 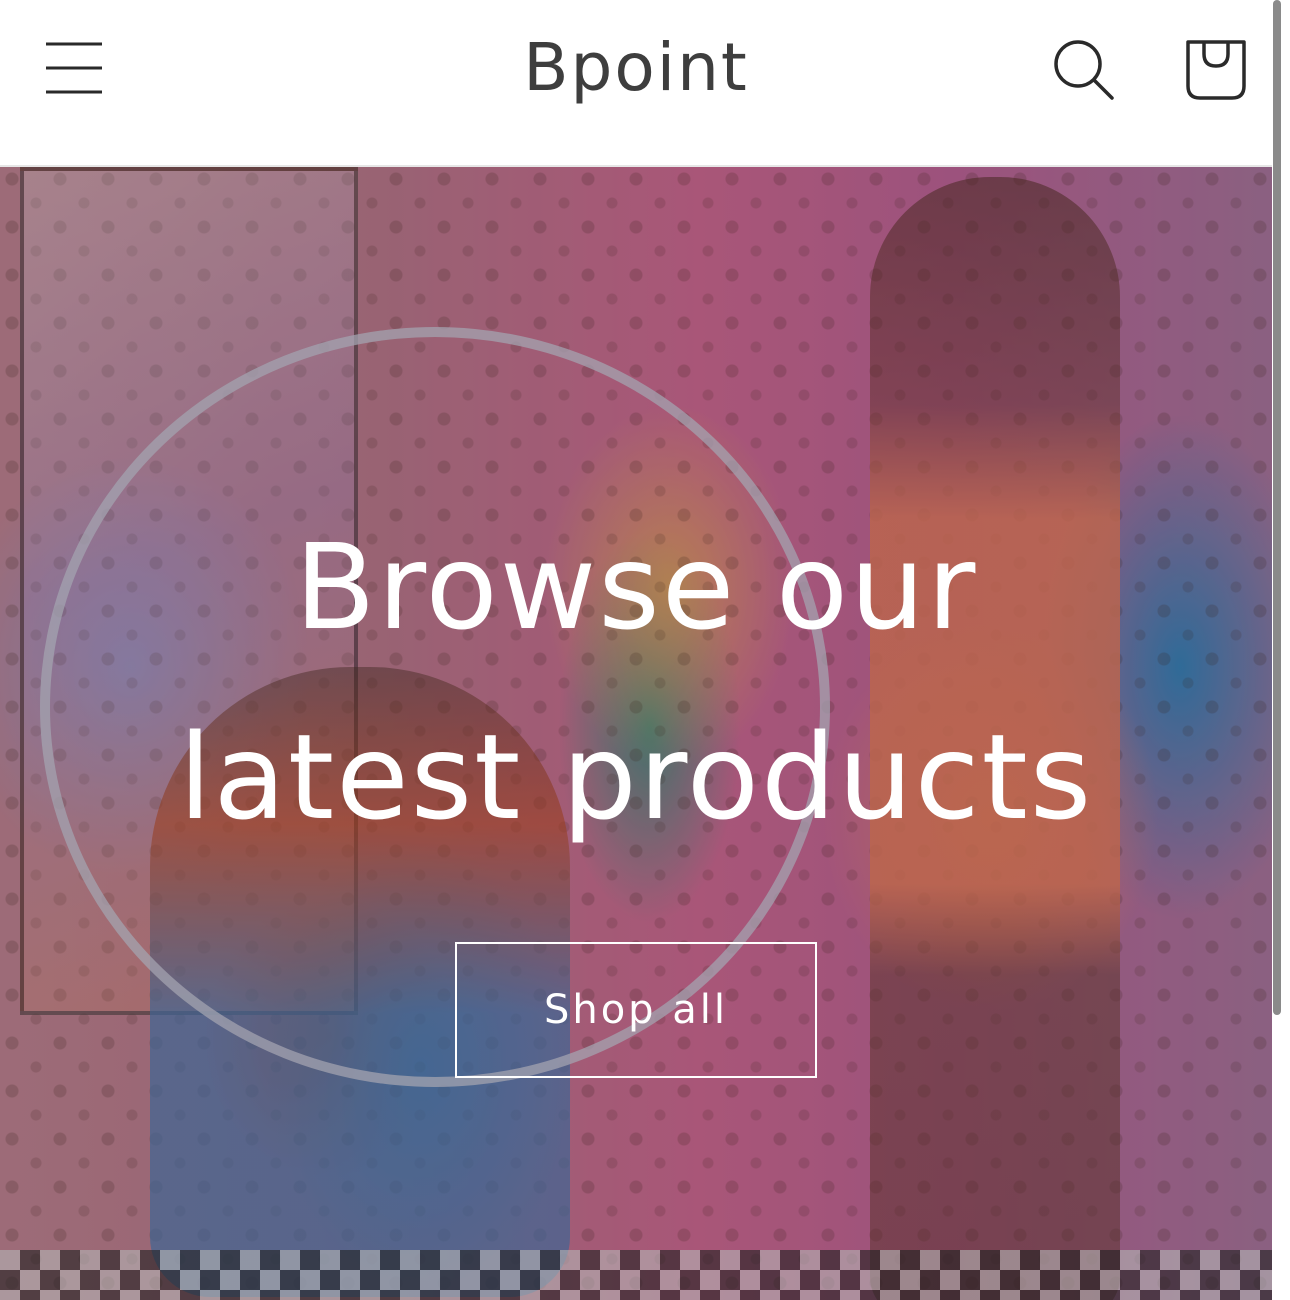 I want to click on shopping-bag-icon, so click(x=1217, y=74).